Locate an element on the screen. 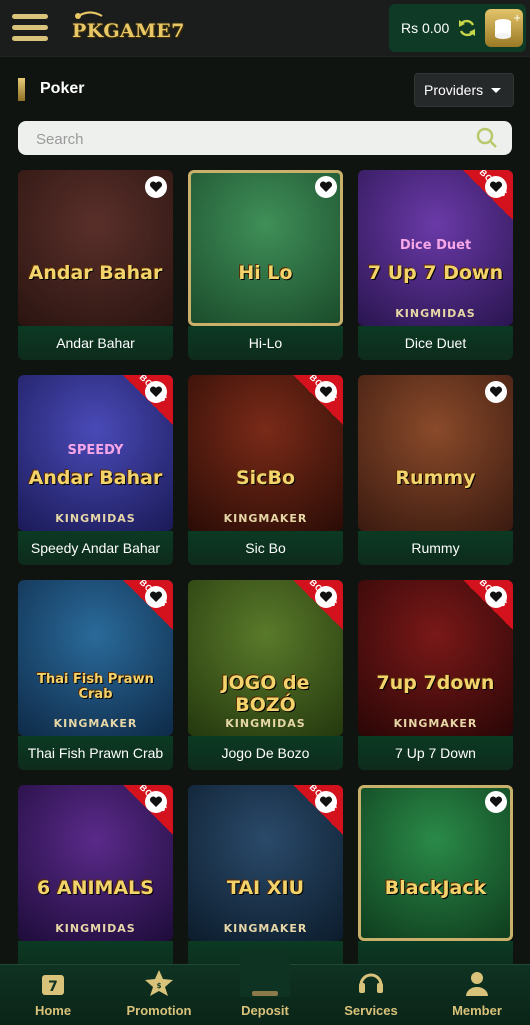 This screenshot has width=530, height=1025. logo-text: PKGAME7 is located at coordinates (128, 31).